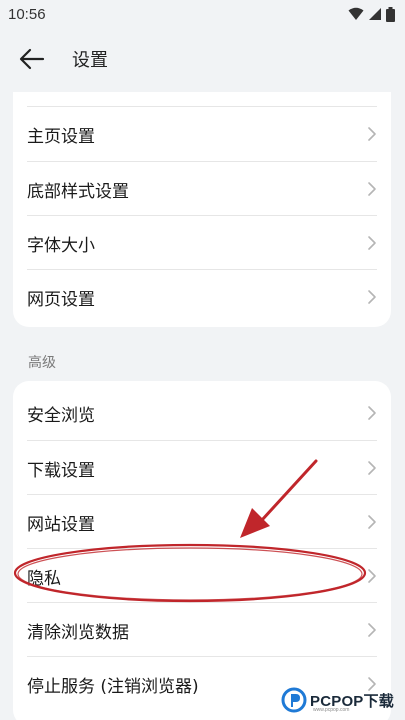 This screenshot has width=405, height=720. What do you see at coordinates (61, 299) in the screenshot?
I see `settings-item-label: 网页设置` at bounding box center [61, 299].